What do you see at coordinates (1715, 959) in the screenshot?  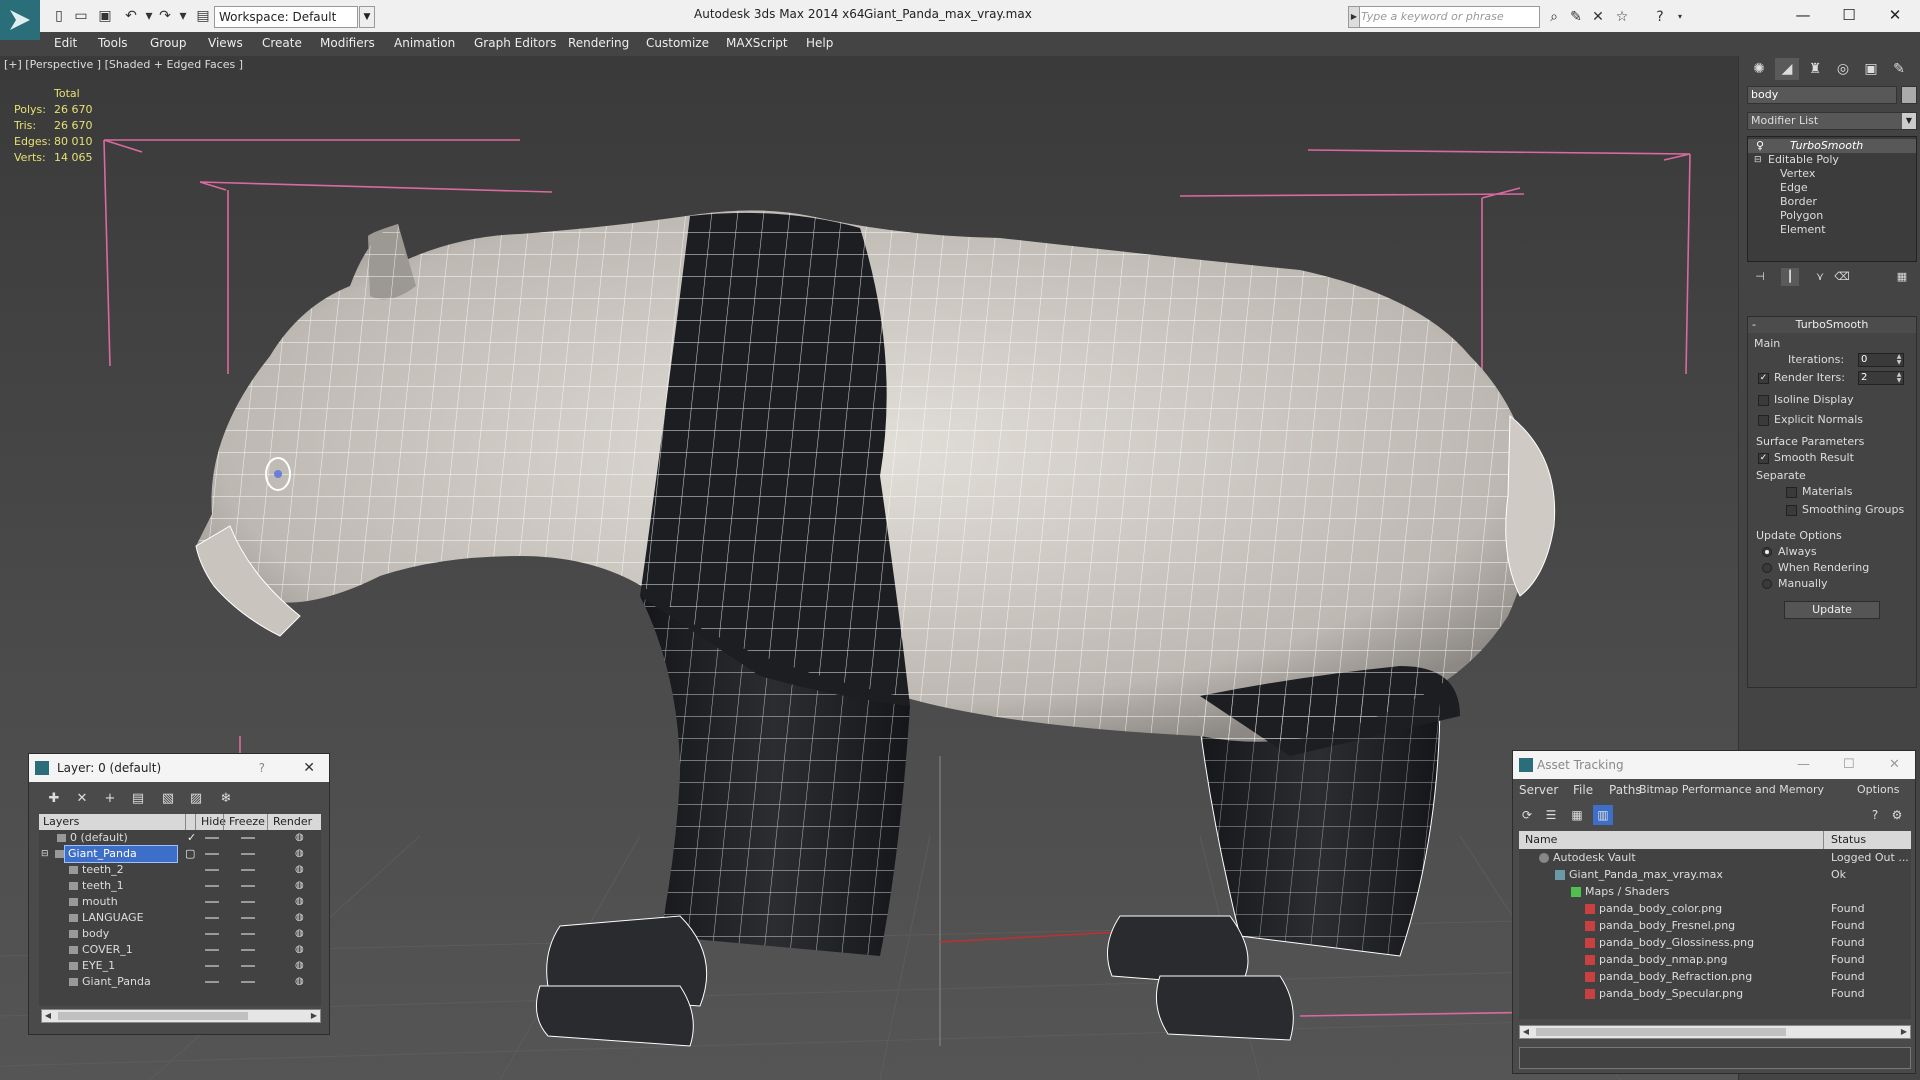 I see `asset-row: panda_body_nmap.png Found` at bounding box center [1715, 959].